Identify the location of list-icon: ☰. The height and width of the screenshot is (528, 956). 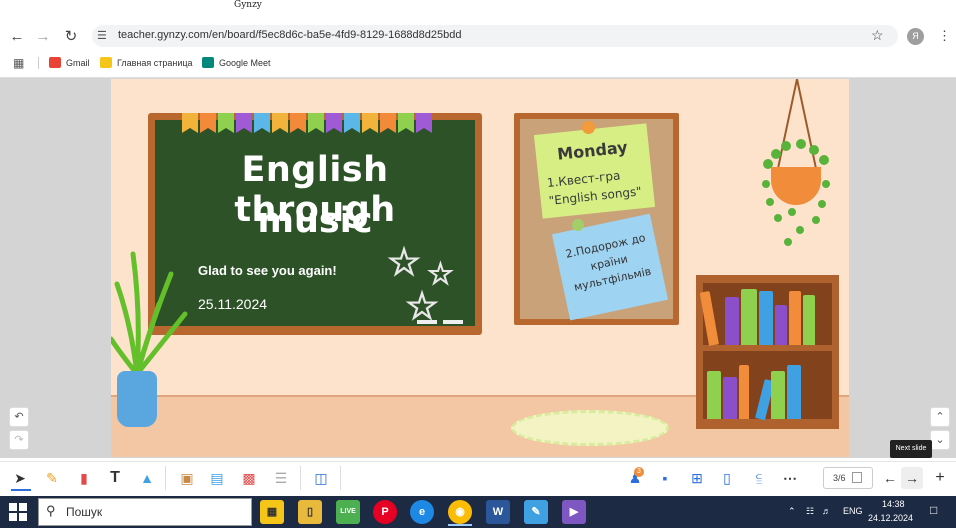
(281, 478).